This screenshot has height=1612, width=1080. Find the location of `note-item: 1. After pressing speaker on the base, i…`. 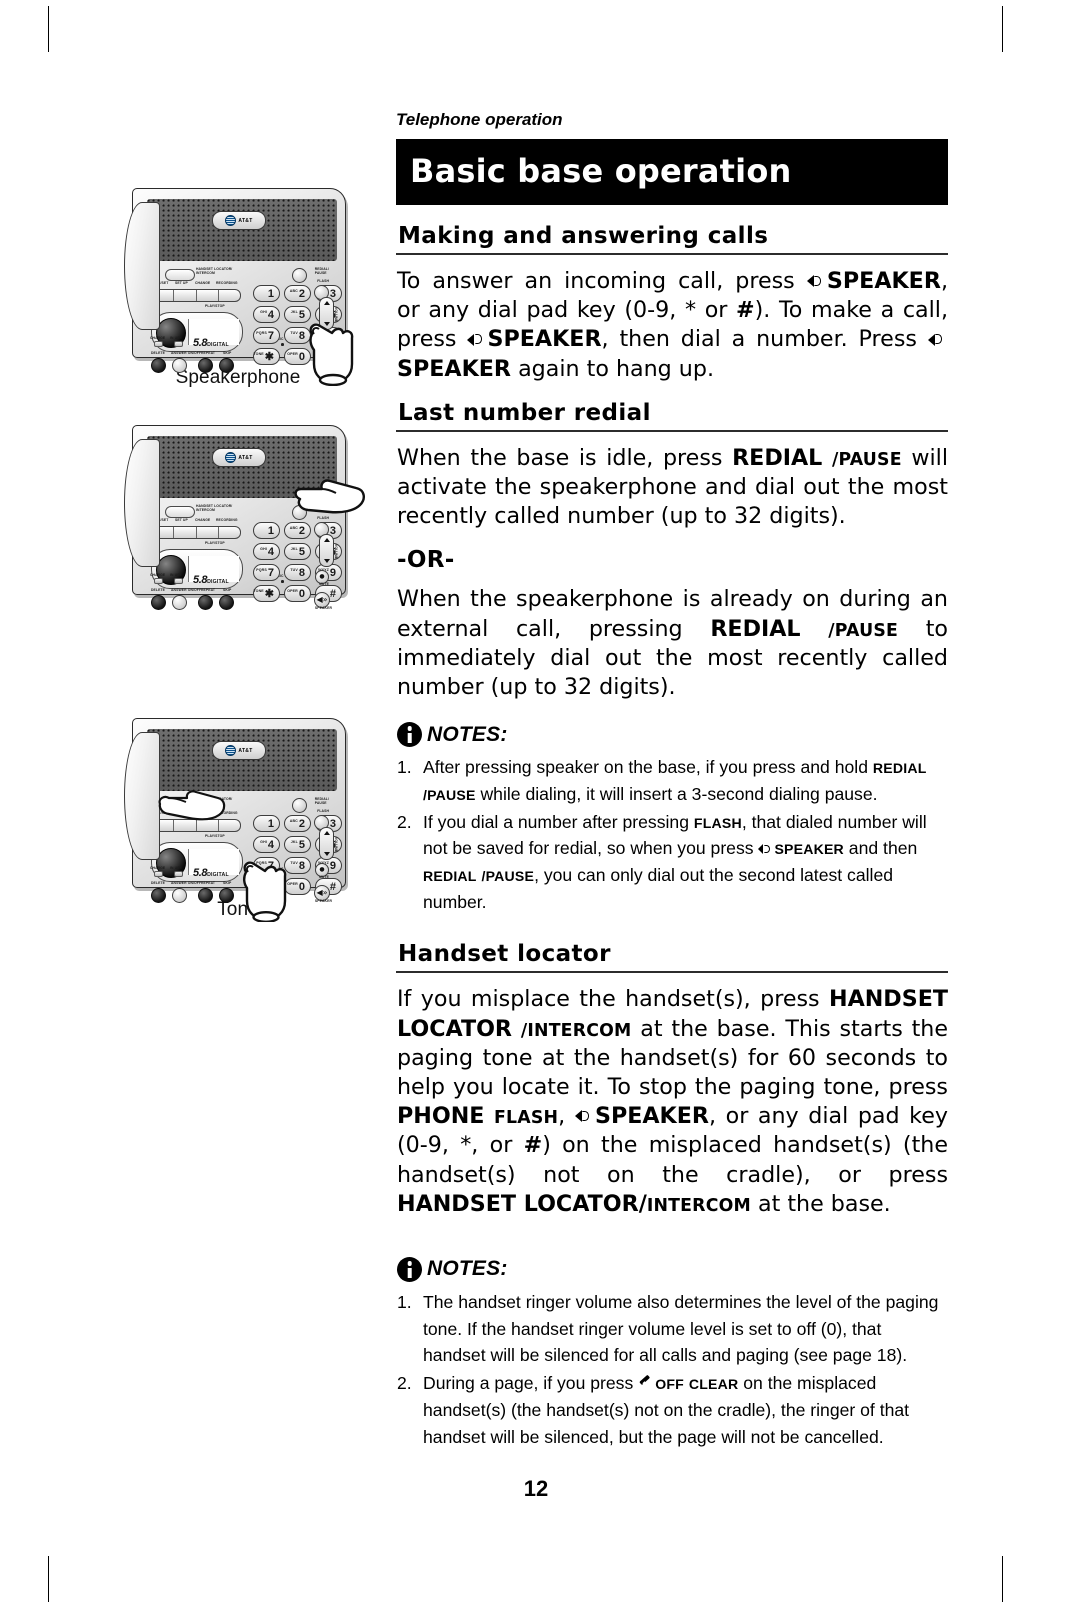

note-item: 1. After pressing speaker on the base, i… is located at coordinates (672, 780).